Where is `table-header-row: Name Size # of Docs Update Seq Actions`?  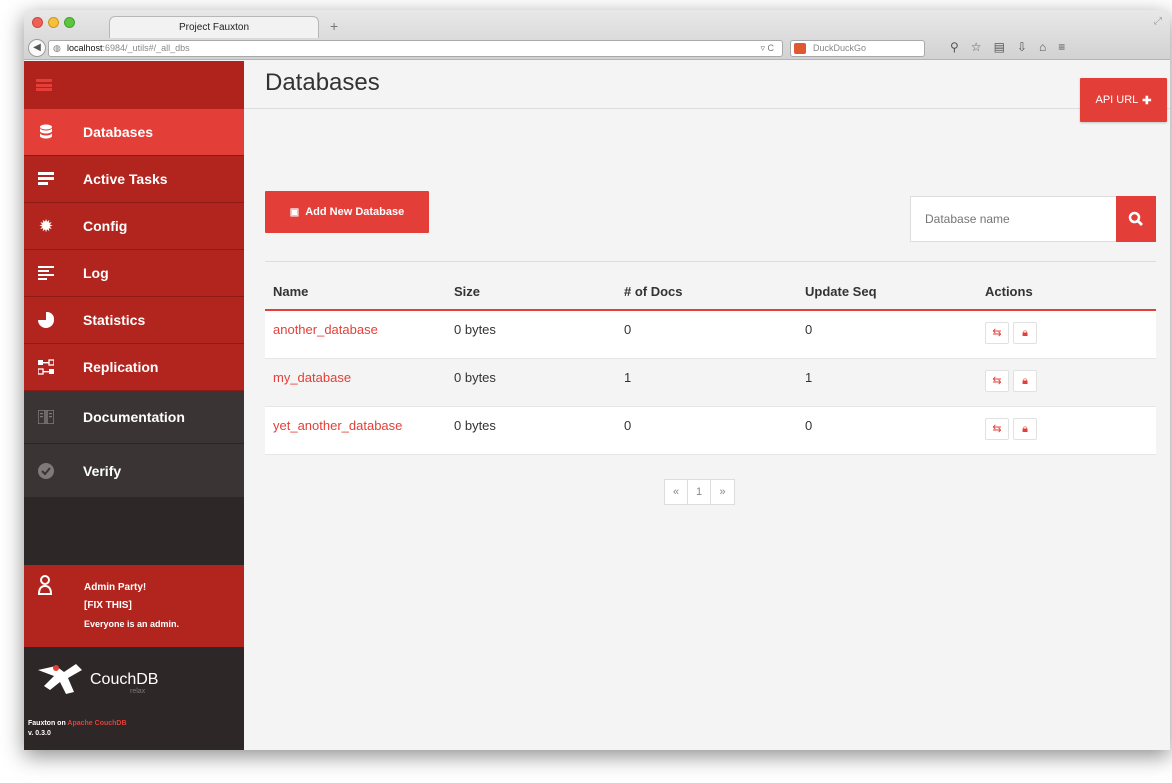
table-header-row: Name Size # of Docs Update Seq Actions is located at coordinates (710, 292).